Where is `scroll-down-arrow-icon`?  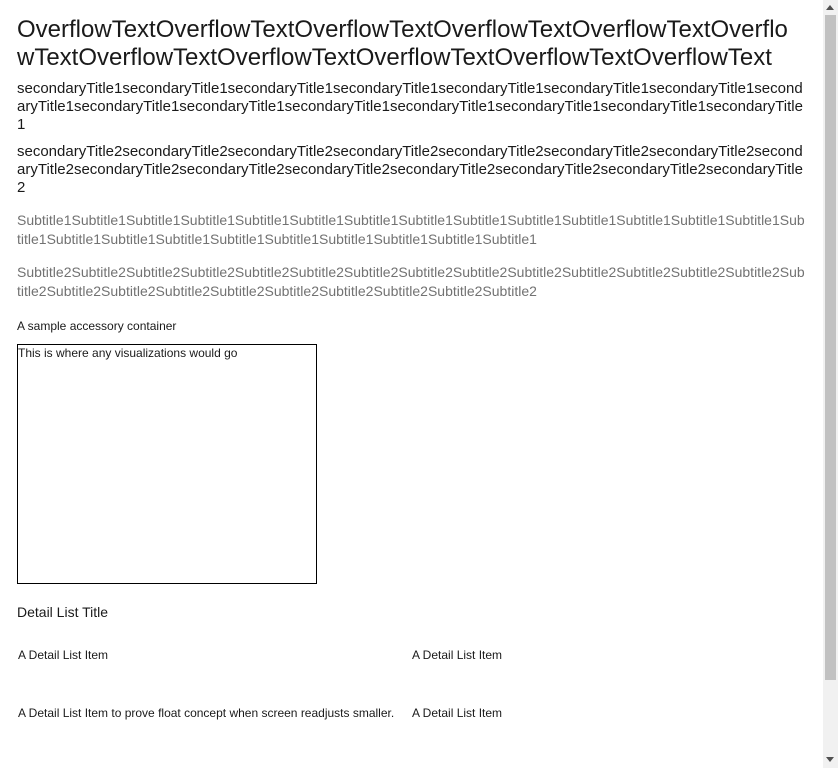 scroll-down-arrow-icon is located at coordinates (830, 759).